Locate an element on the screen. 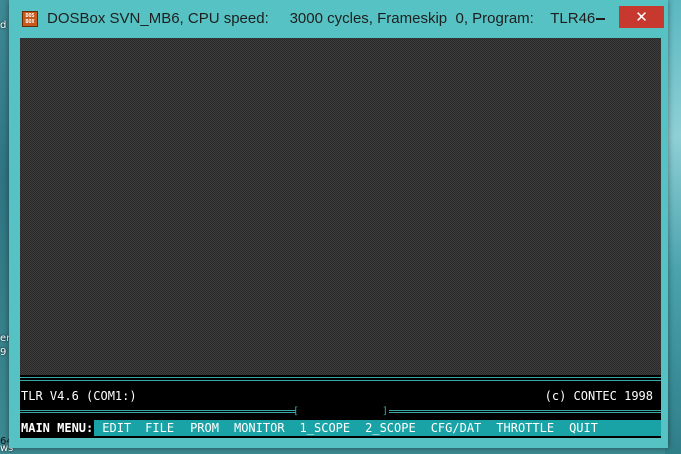  minimize-icon is located at coordinates (600, 19).